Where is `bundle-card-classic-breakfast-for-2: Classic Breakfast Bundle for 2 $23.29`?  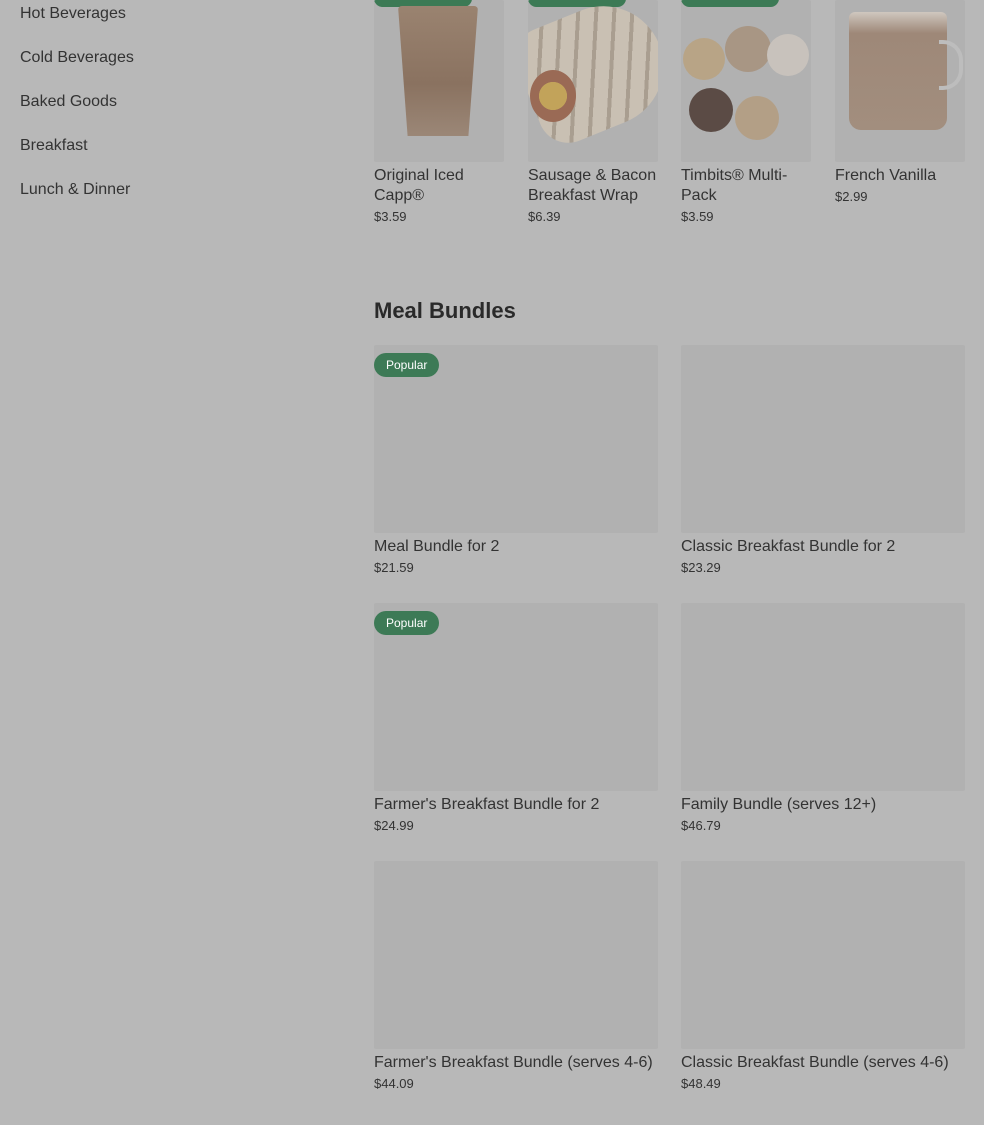 bundle-card-classic-breakfast-for-2: Classic Breakfast Bundle for 2 $23.29 is located at coordinates (823, 460).